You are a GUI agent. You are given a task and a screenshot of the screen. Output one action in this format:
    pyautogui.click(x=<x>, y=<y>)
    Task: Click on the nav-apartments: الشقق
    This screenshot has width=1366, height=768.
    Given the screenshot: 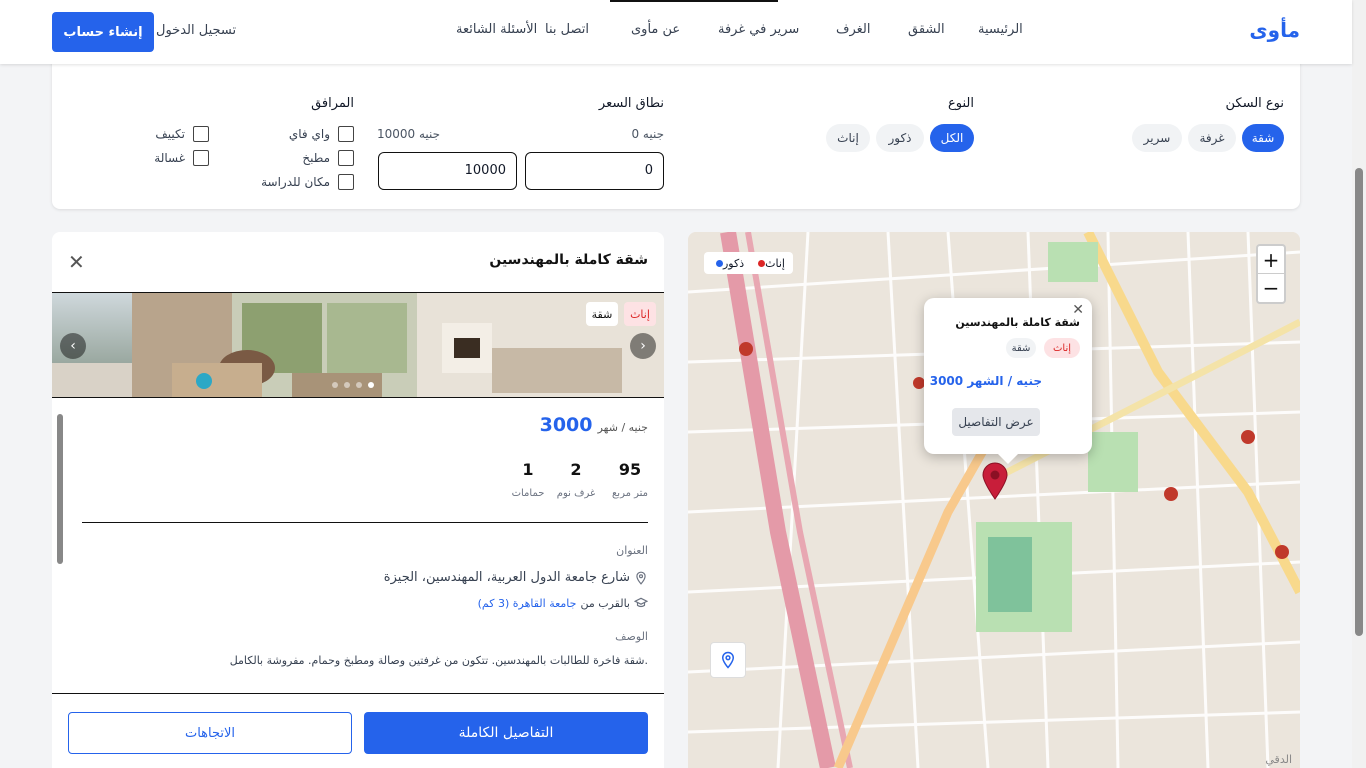 What is the action you would take?
    pyautogui.click(x=926, y=29)
    